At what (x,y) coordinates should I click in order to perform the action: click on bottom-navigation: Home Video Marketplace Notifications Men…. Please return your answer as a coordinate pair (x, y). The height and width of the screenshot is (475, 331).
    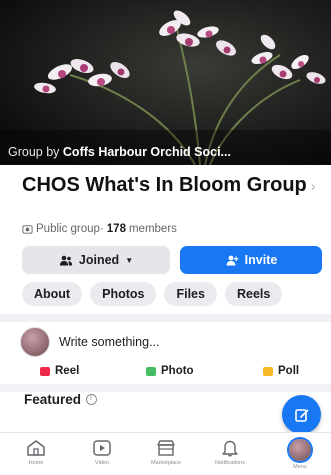
    Looking at the image, I should click on (165, 453).